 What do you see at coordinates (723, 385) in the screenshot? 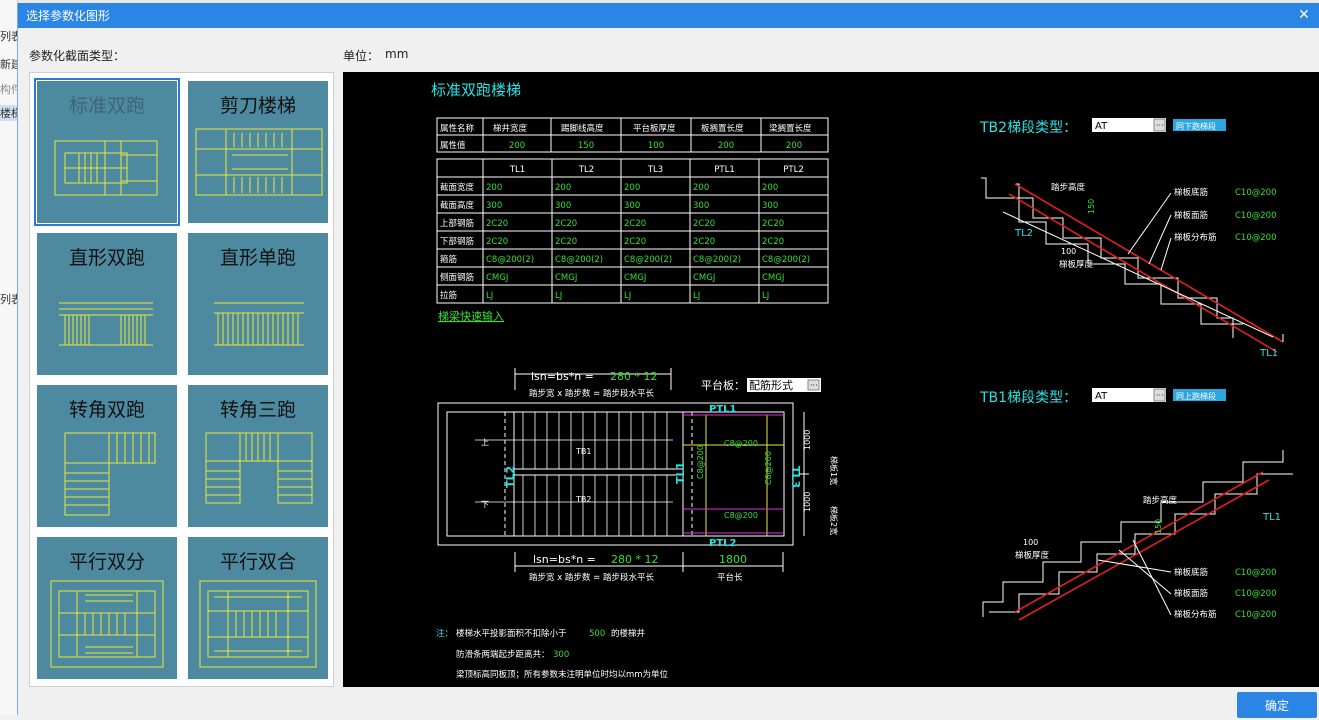
I see `platform-board-label: 平台板：` at bounding box center [723, 385].